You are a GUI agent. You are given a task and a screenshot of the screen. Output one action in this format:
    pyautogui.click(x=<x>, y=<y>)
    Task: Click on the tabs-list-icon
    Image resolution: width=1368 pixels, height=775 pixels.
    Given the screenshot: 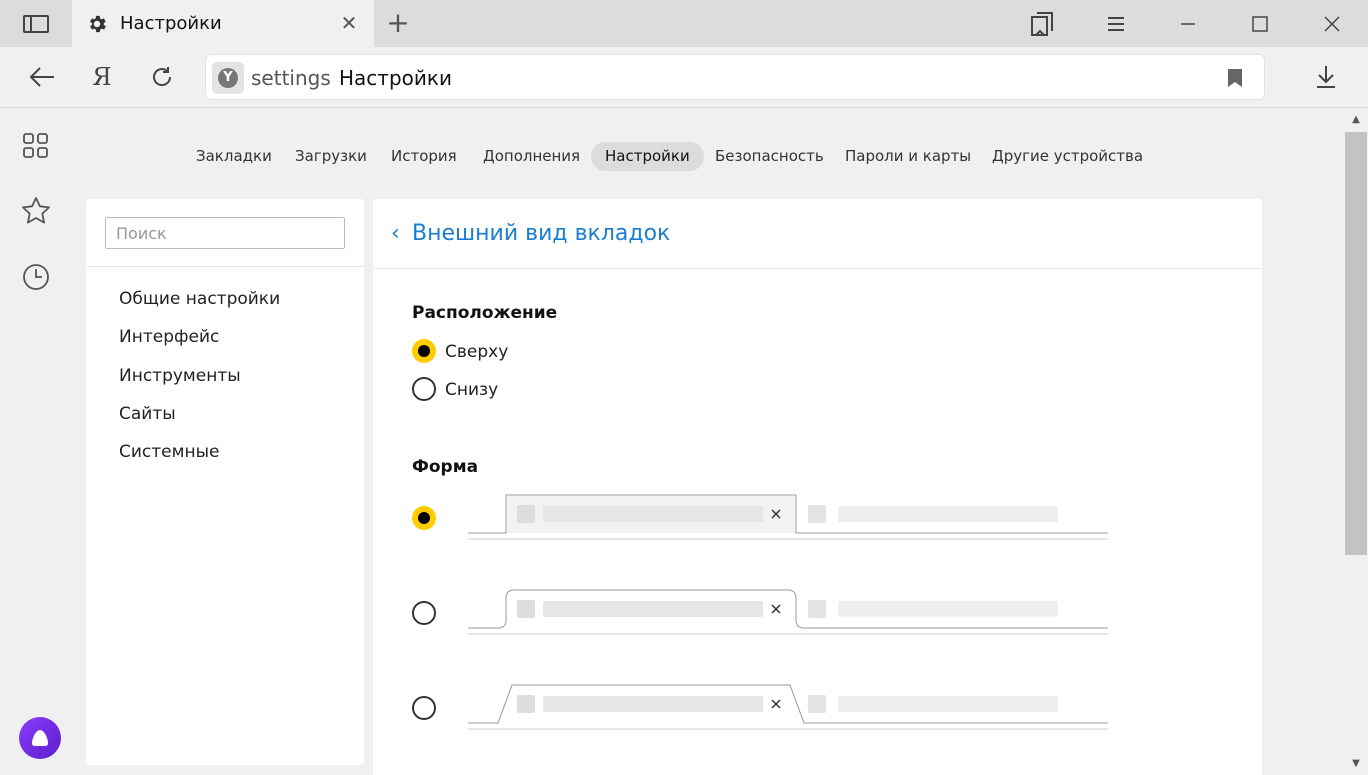 What is the action you would take?
    pyautogui.click(x=1042, y=23)
    